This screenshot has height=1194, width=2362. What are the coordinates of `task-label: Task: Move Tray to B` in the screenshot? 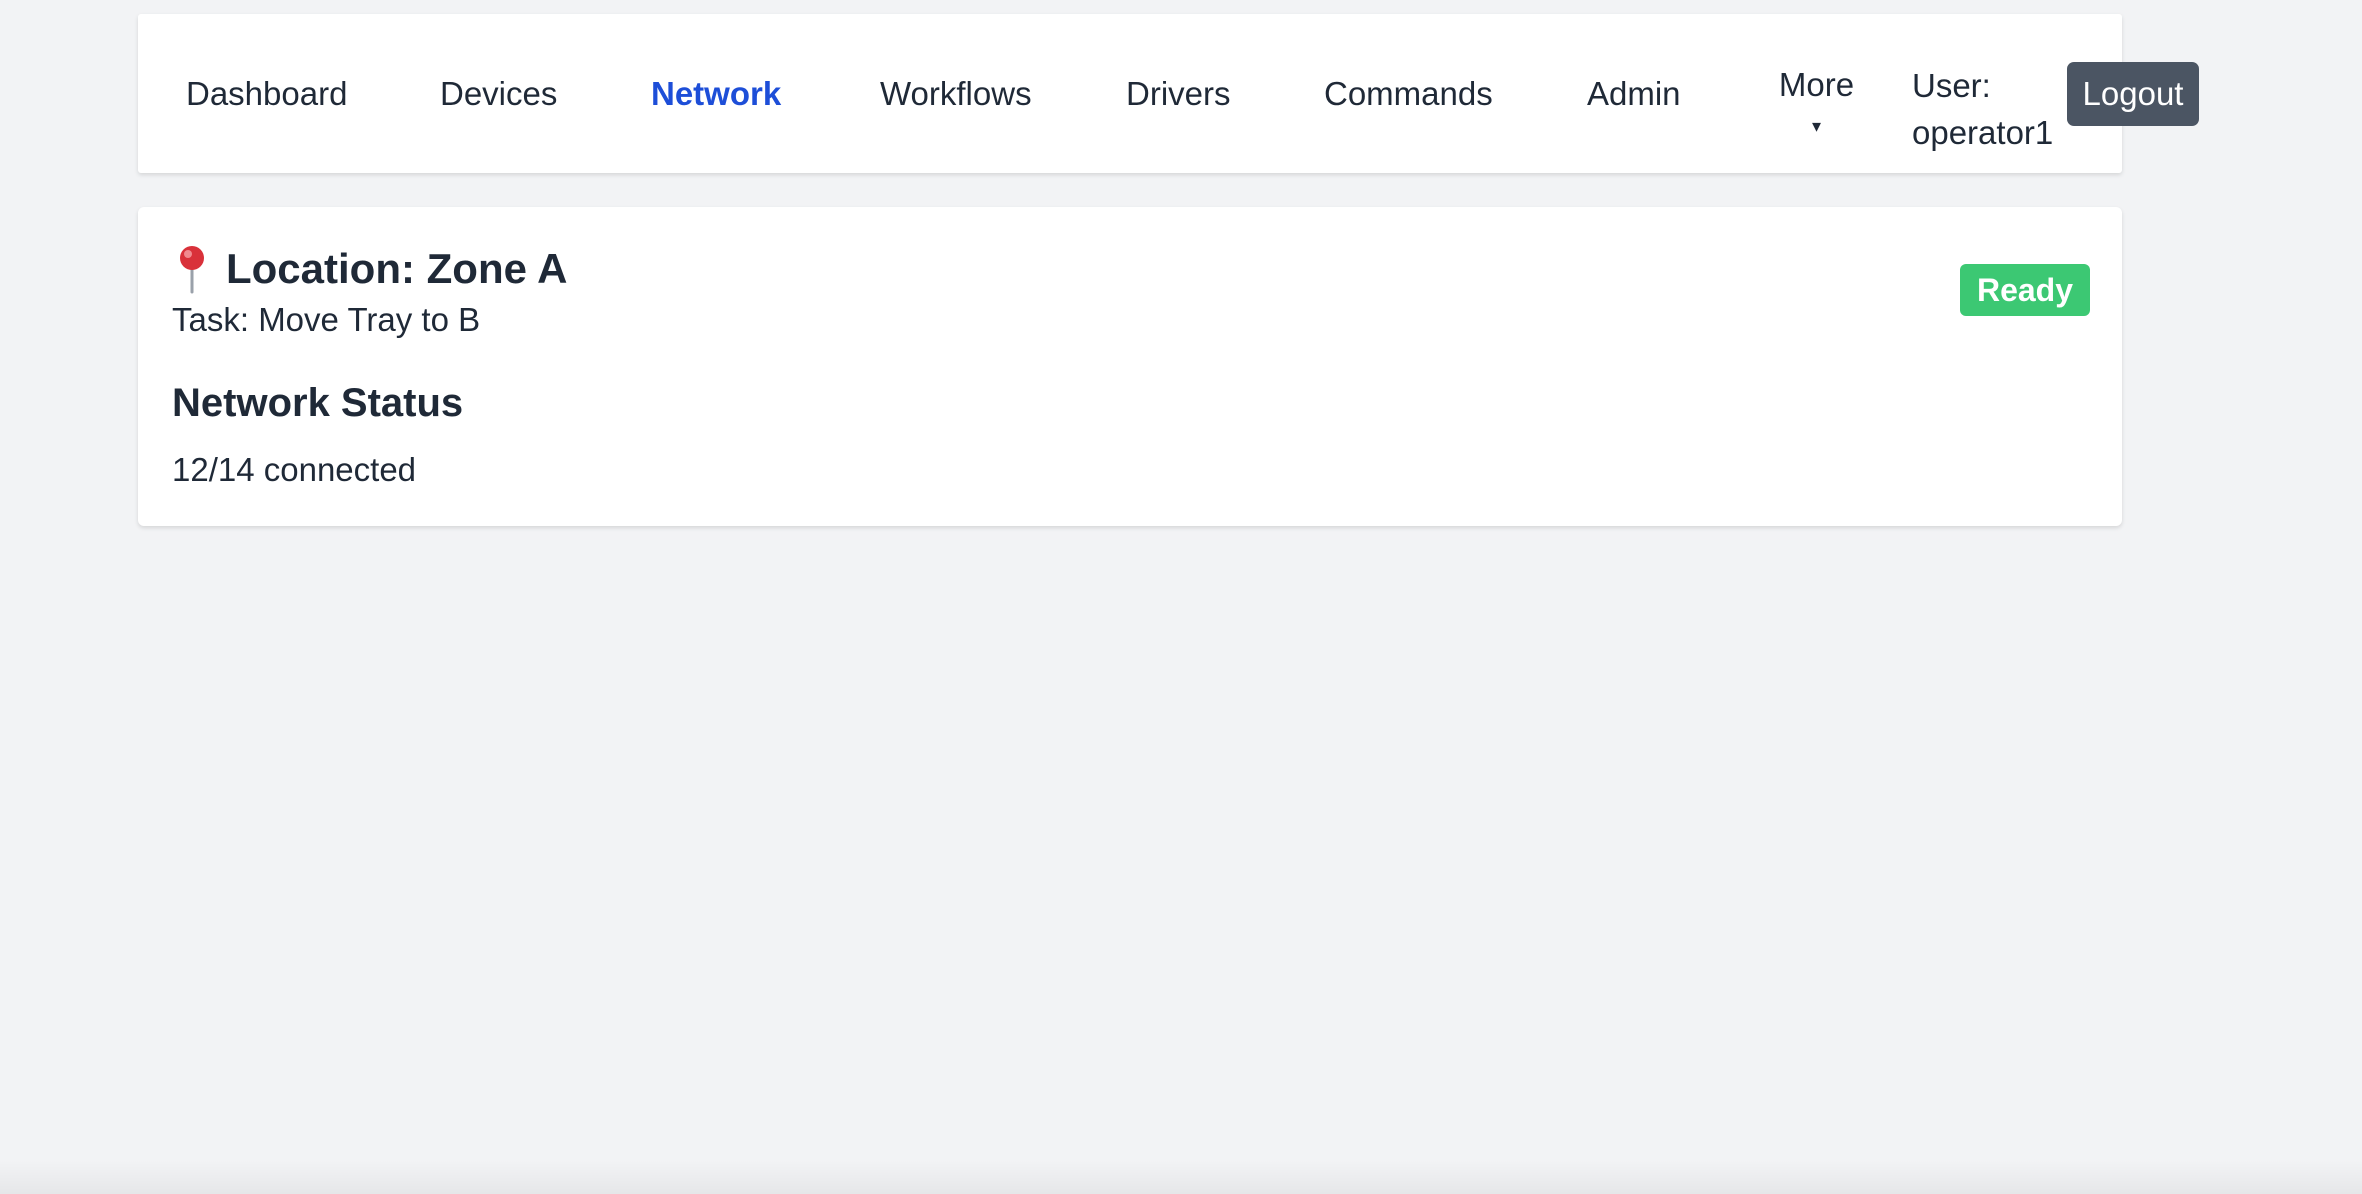 It's located at (326, 319).